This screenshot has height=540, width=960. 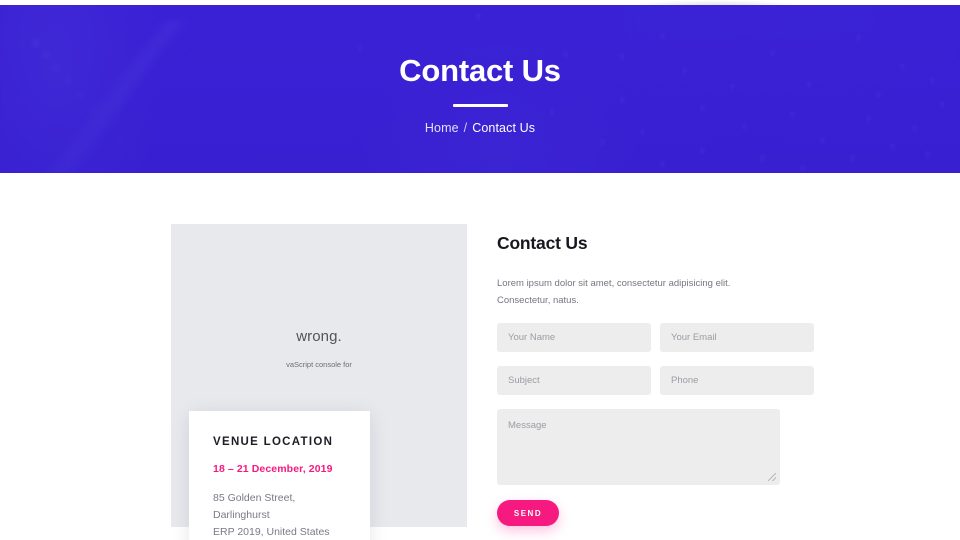 I want to click on contact-form: SEND, so click(x=655, y=425).